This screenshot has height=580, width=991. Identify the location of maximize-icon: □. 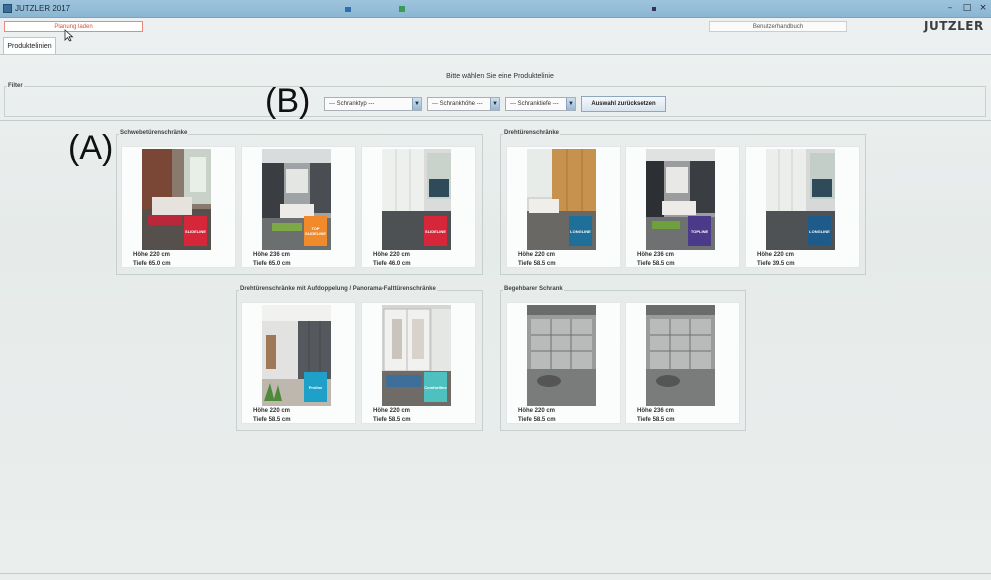
(967, 8).